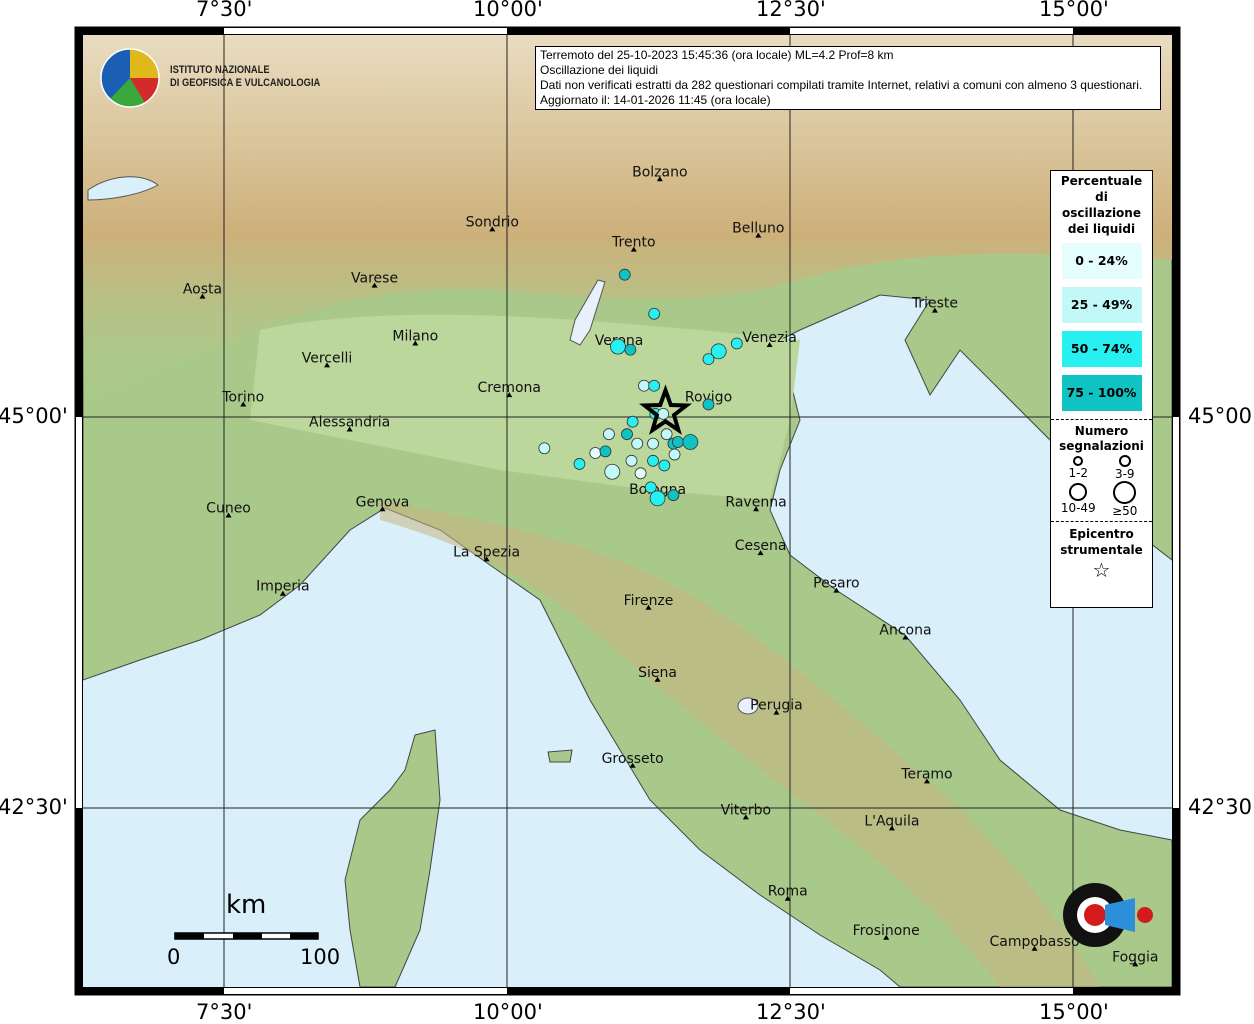  I want to click on city-label: Teramo, so click(926, 774).